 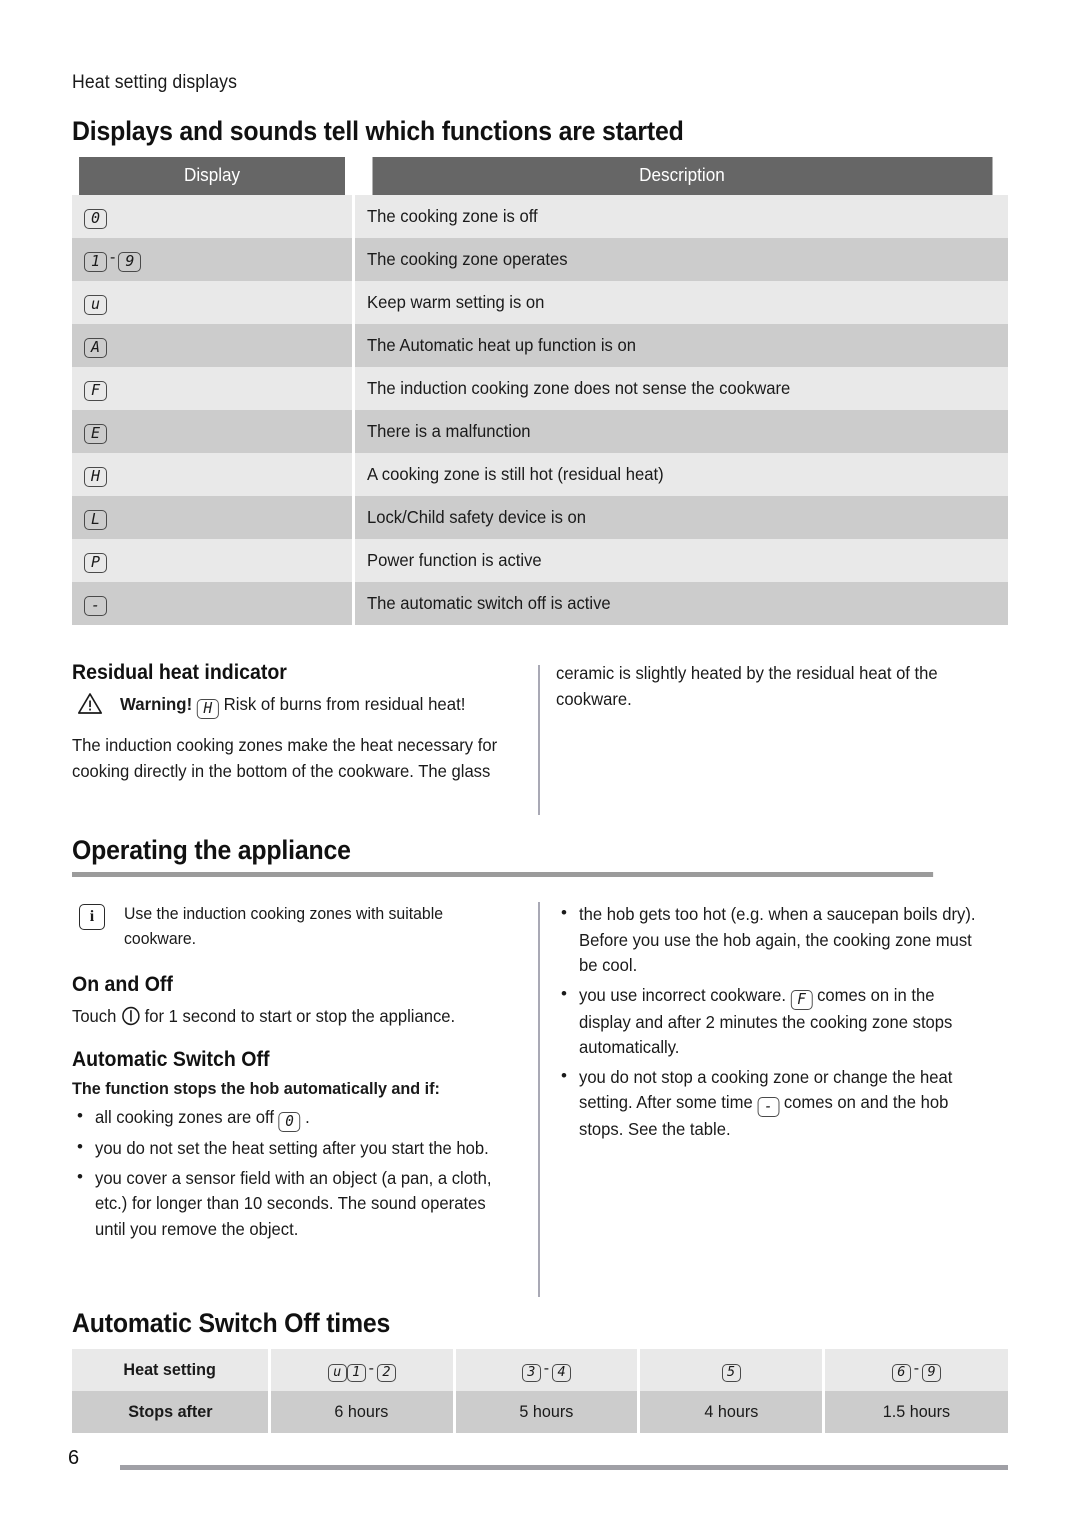 I want to click on lcd-symbol-0: 0, so click(x=289, y=1122).